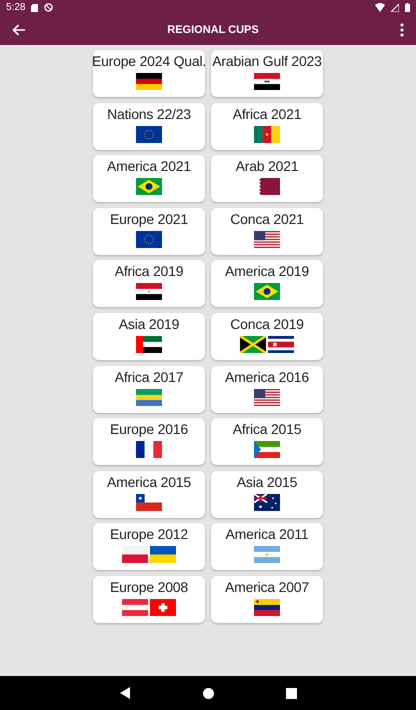 This screenshot has height=710, width=416. I want to click on home-icon, so click(208, 693).